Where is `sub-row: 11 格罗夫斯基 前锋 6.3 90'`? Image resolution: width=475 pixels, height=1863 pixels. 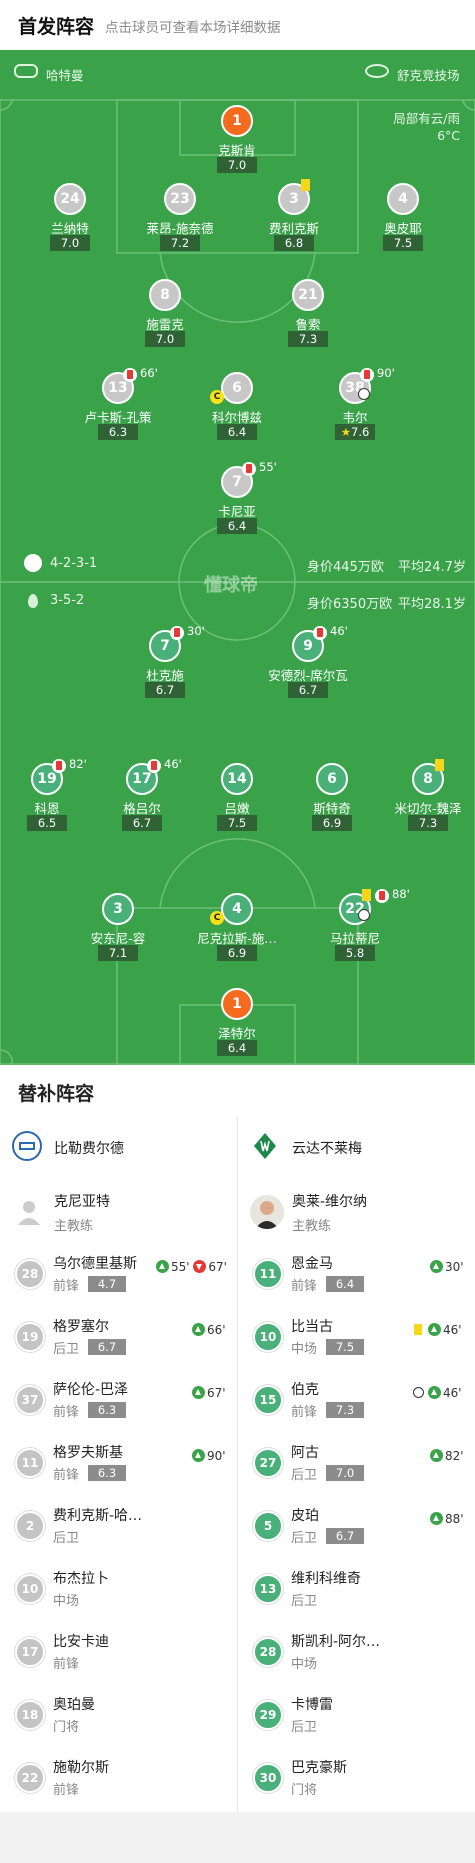
sub-row: 11 格罗夫斯基 前锋 6.3 90' is located at coordinates (118, 1465).